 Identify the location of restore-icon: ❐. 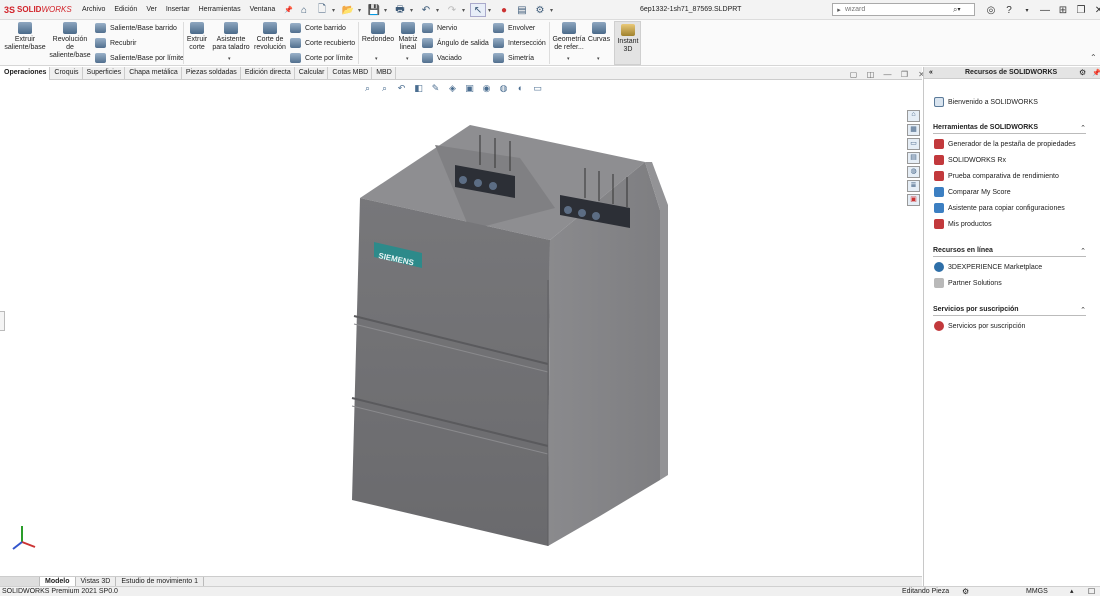
(1081, 10).